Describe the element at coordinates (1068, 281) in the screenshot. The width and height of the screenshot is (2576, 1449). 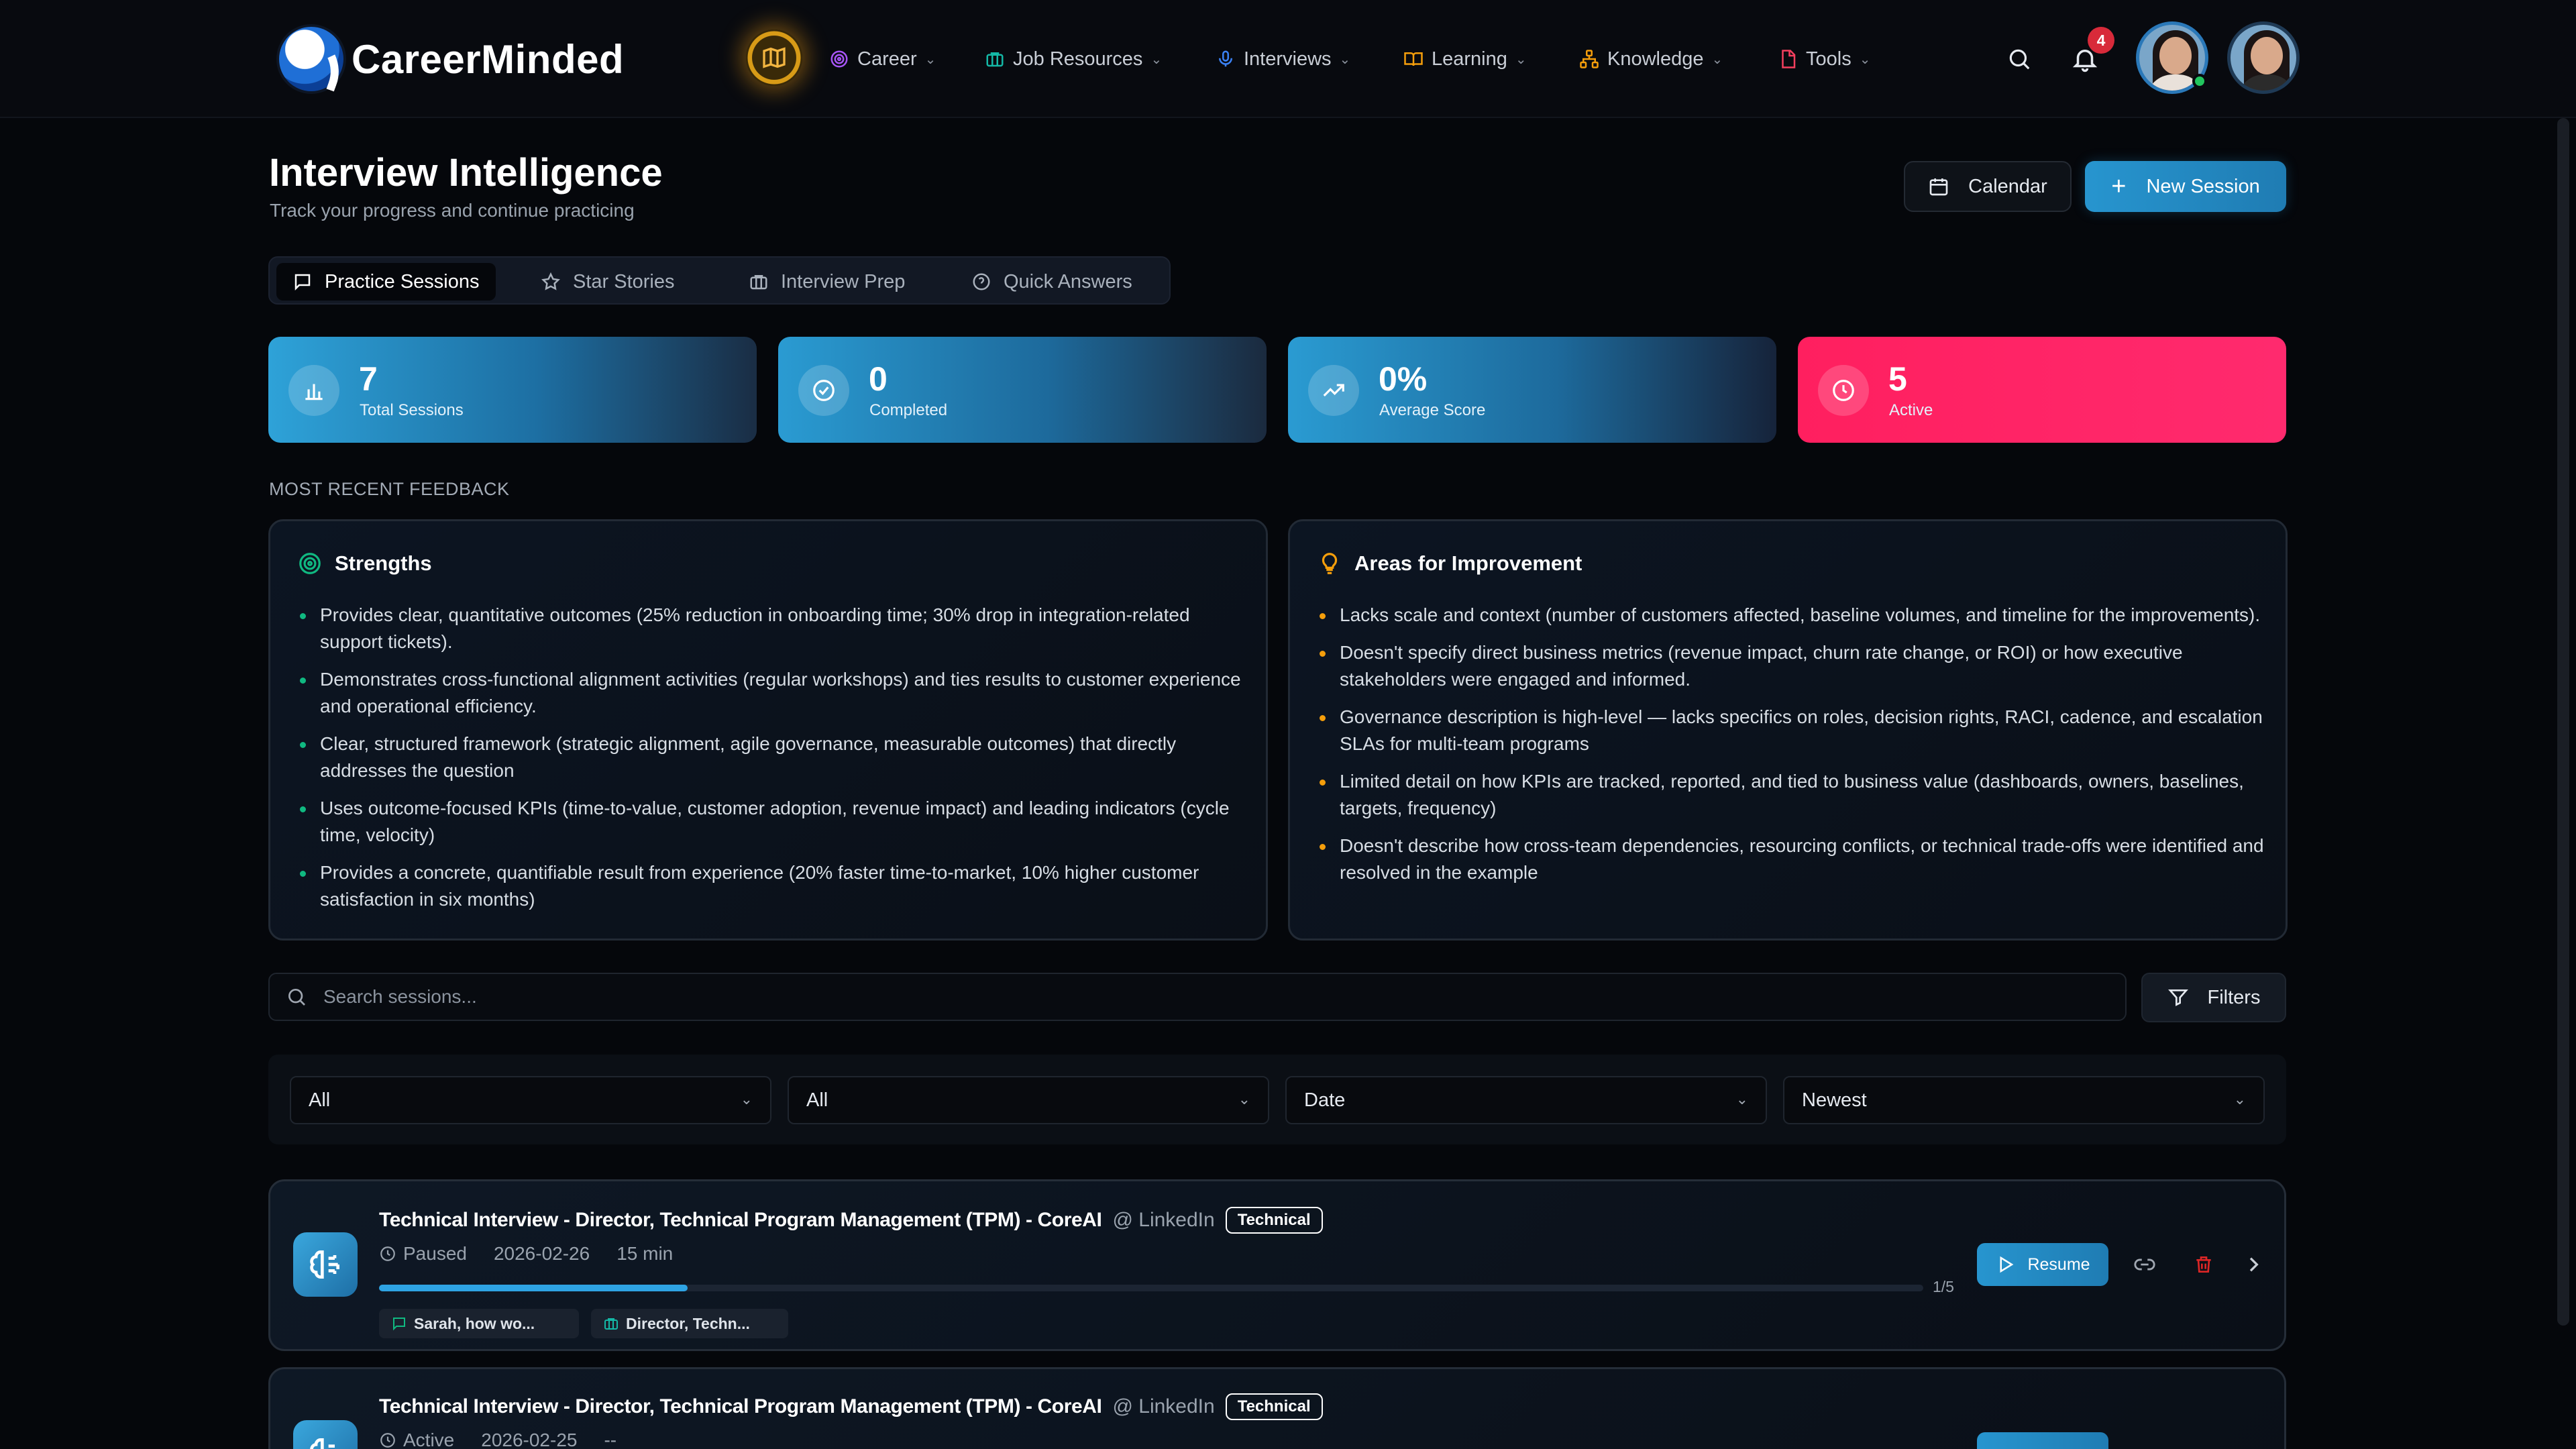
I see `tab-quick-answers-label: Quick Answers` at that location.